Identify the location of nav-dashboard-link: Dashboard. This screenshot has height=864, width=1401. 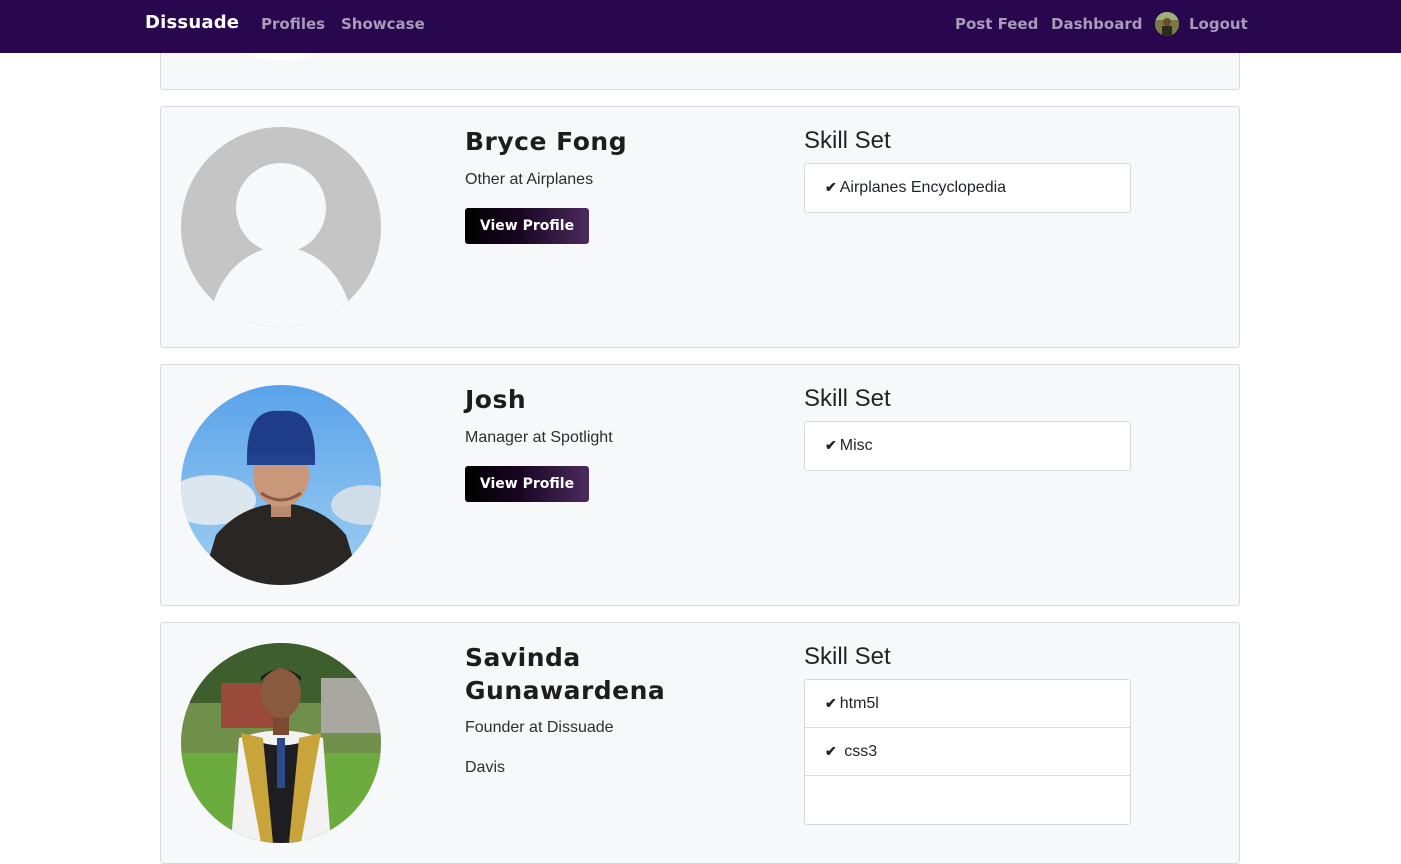
(1096, 24).